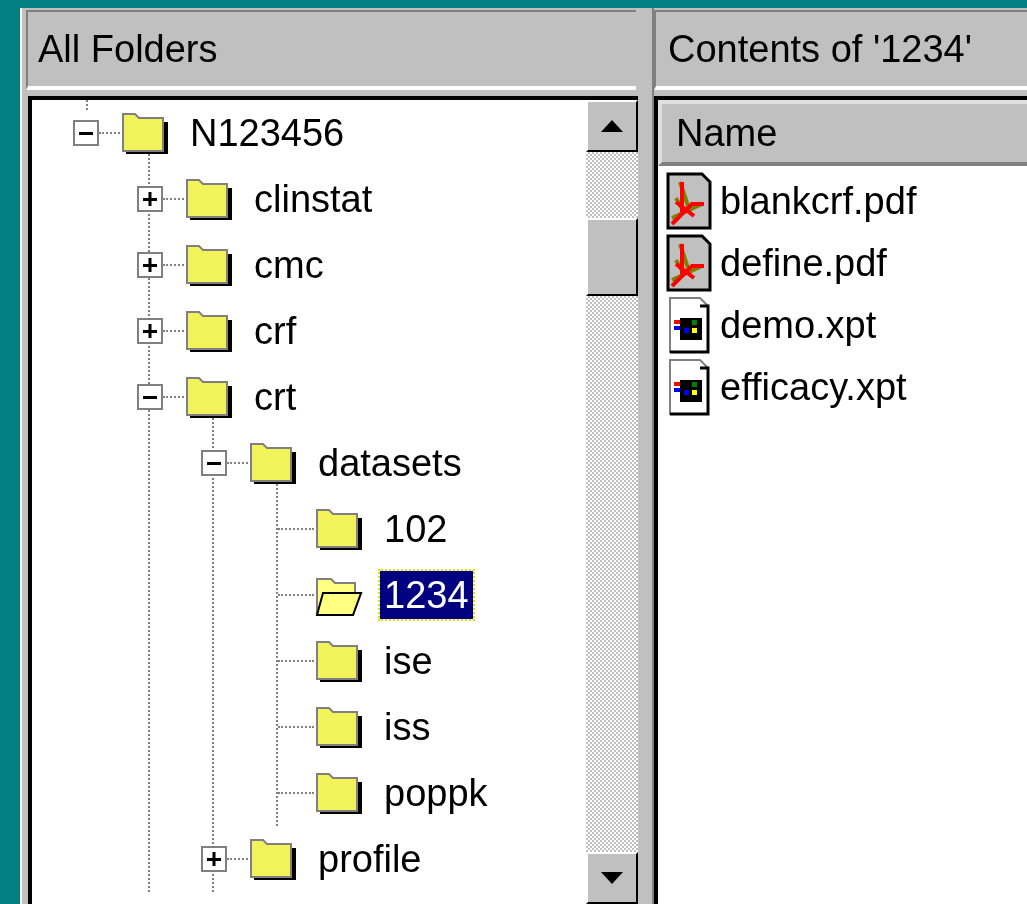  What do you see at coordinates (612, 257) in the screenshot?
I see `scrollbar-thumb` at bounding box center [612, 257].